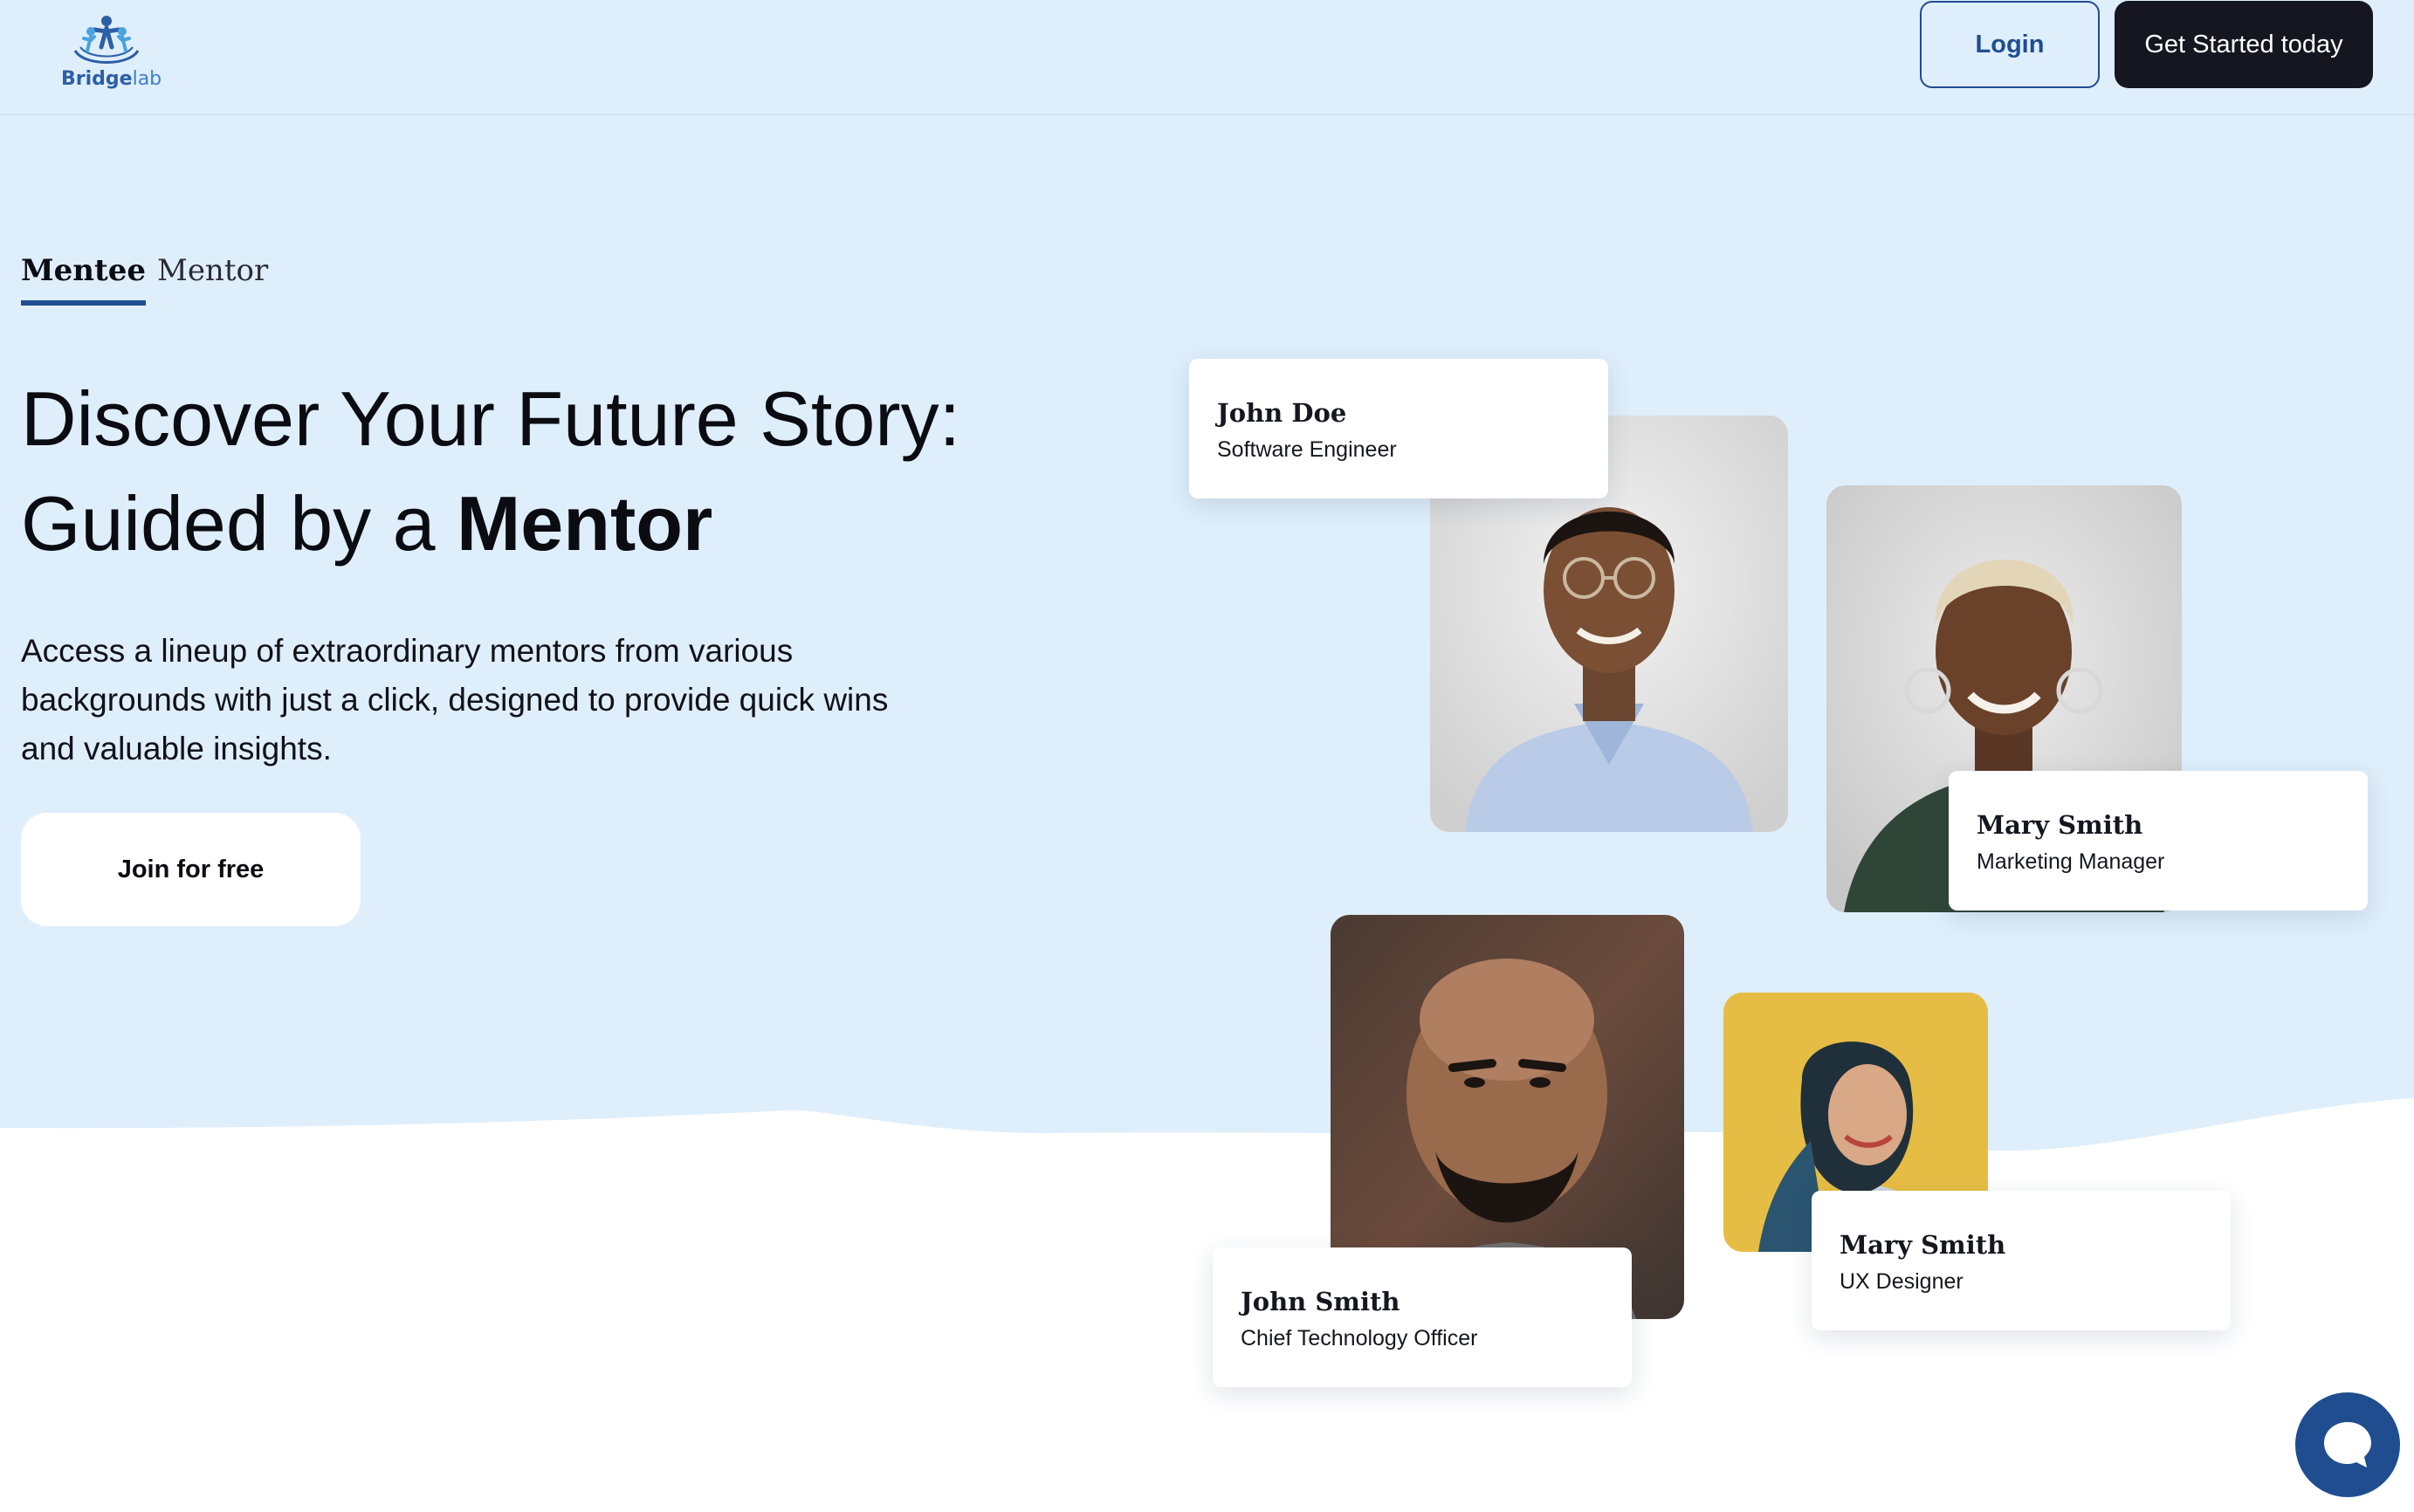  I want to click on mentor-role: Marketing Manager, so click(2071, 861).